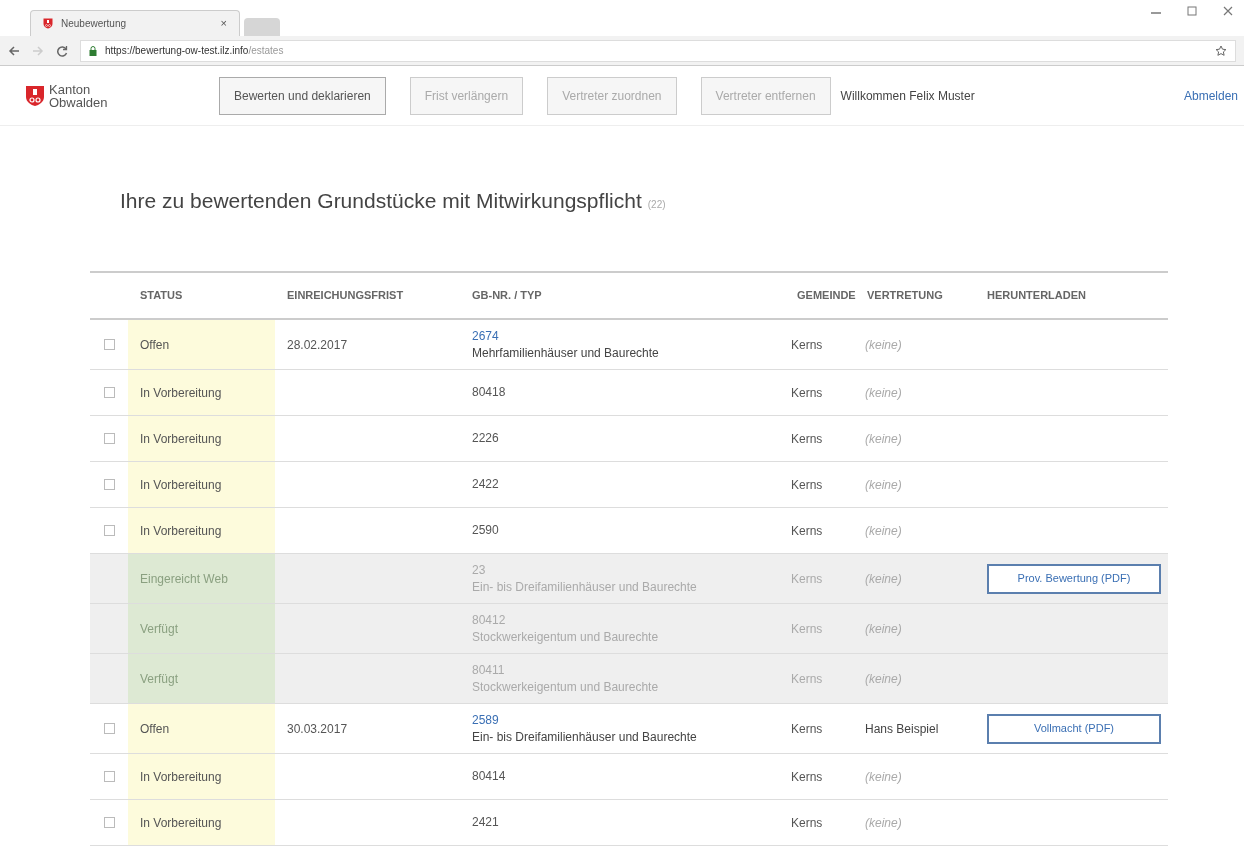 This screenshot has width=1244, height=850. I want to click on welcome-text: Willkommen Felix Muster, so click(907, 96).